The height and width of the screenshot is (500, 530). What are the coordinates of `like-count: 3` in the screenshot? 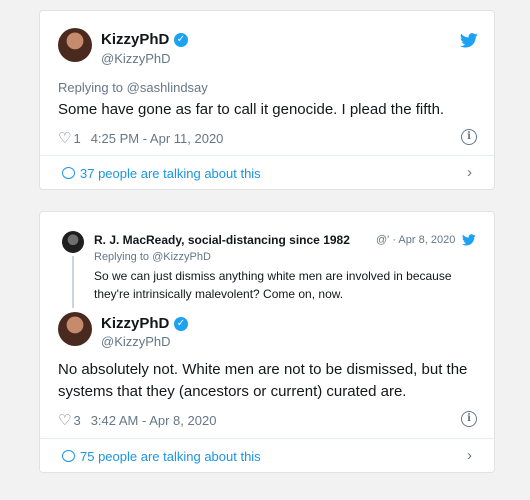 It's located at (76, 420).